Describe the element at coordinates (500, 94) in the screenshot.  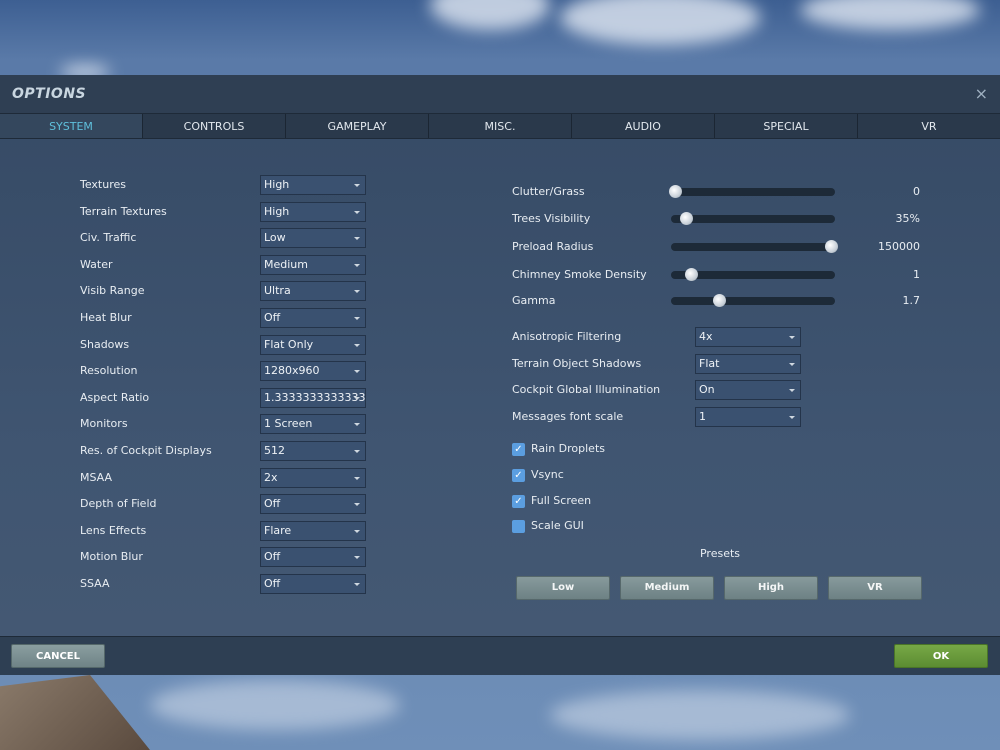
I see `dialog-header: OPTIONS ×` at that location.